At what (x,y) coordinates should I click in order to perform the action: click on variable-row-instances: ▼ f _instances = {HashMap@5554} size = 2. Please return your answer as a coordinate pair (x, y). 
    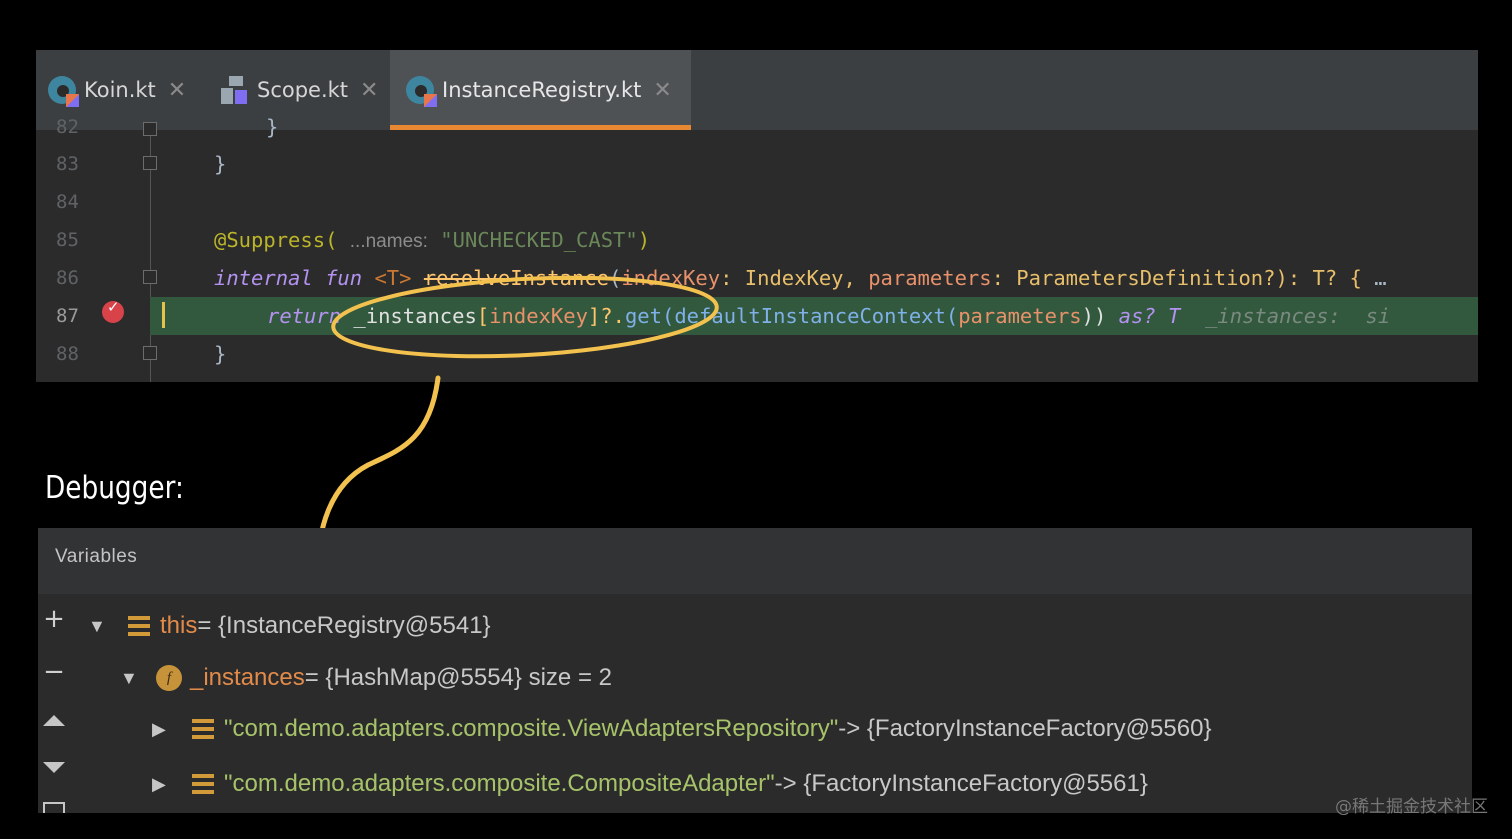
    Looking at the image, I should click on (366, 678).